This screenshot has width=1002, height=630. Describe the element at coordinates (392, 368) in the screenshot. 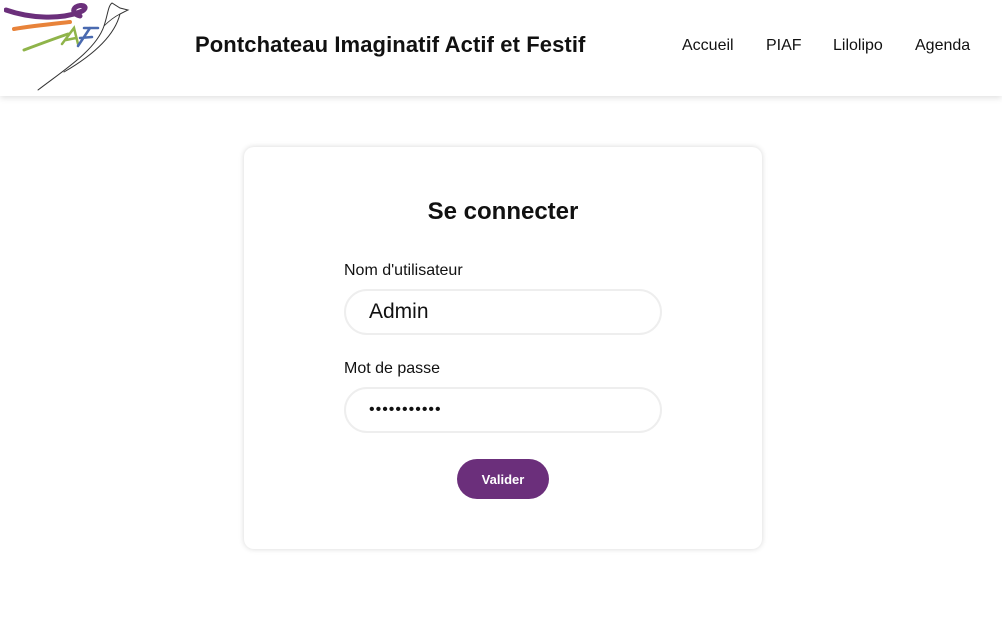

I see `password-label: Mot de passe` at that location.